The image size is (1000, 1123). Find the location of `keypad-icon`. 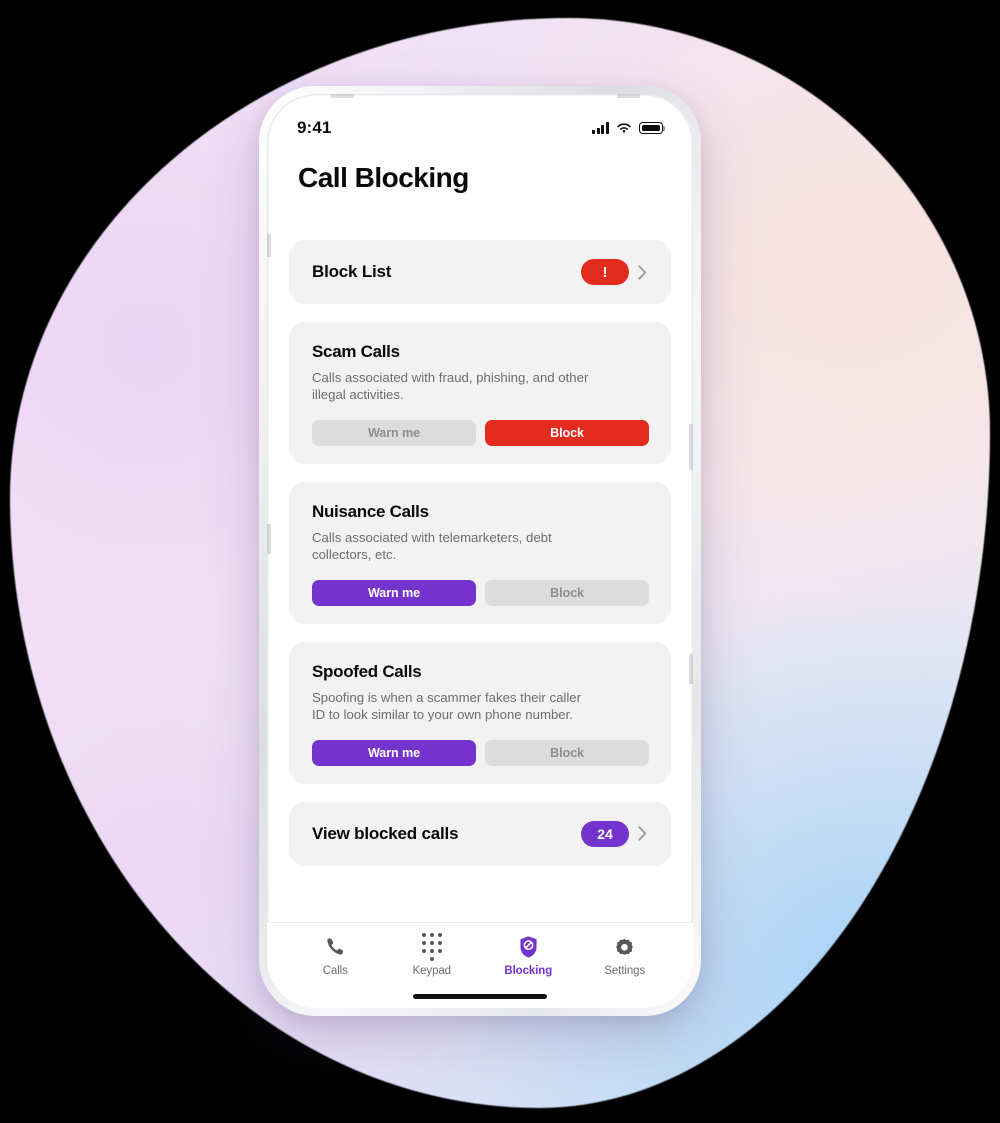

keypad-icon is located at coordinates (431, 947).